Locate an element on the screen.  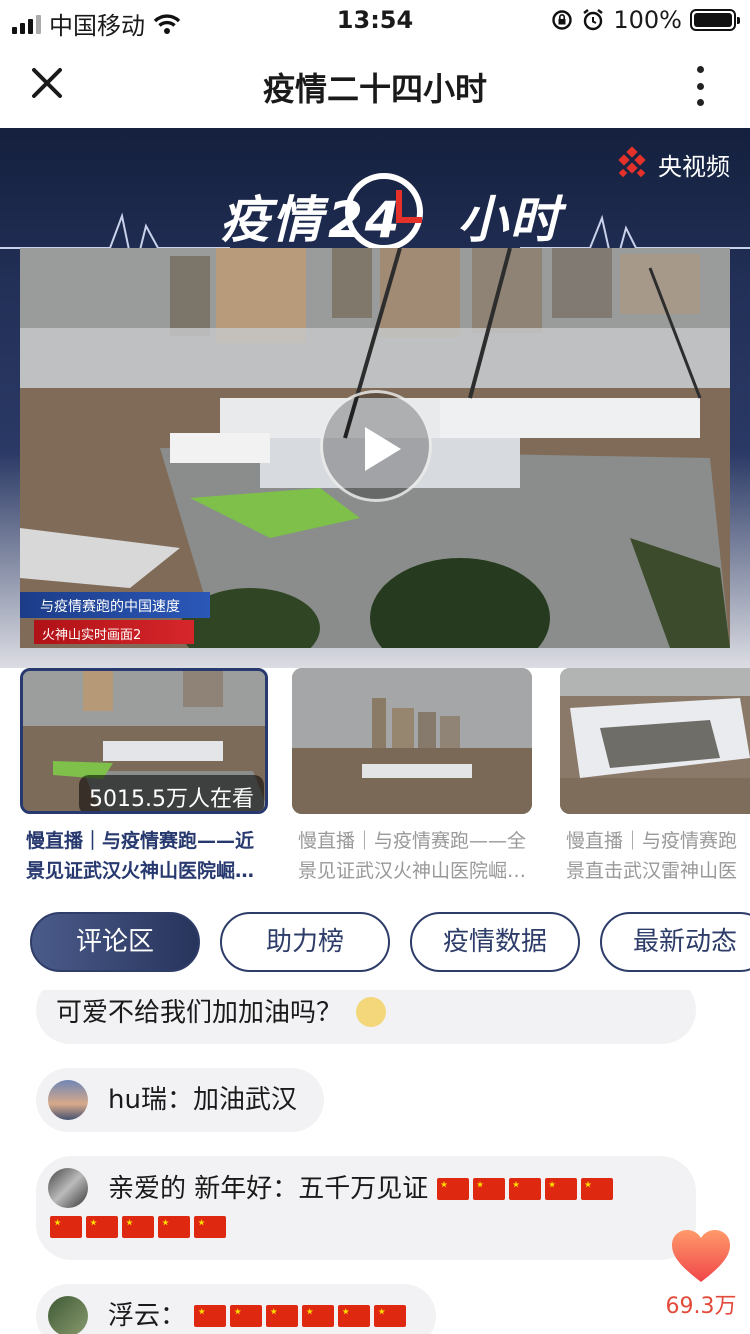
like-button: 69.3万 is located at coordinates (701, 1274).